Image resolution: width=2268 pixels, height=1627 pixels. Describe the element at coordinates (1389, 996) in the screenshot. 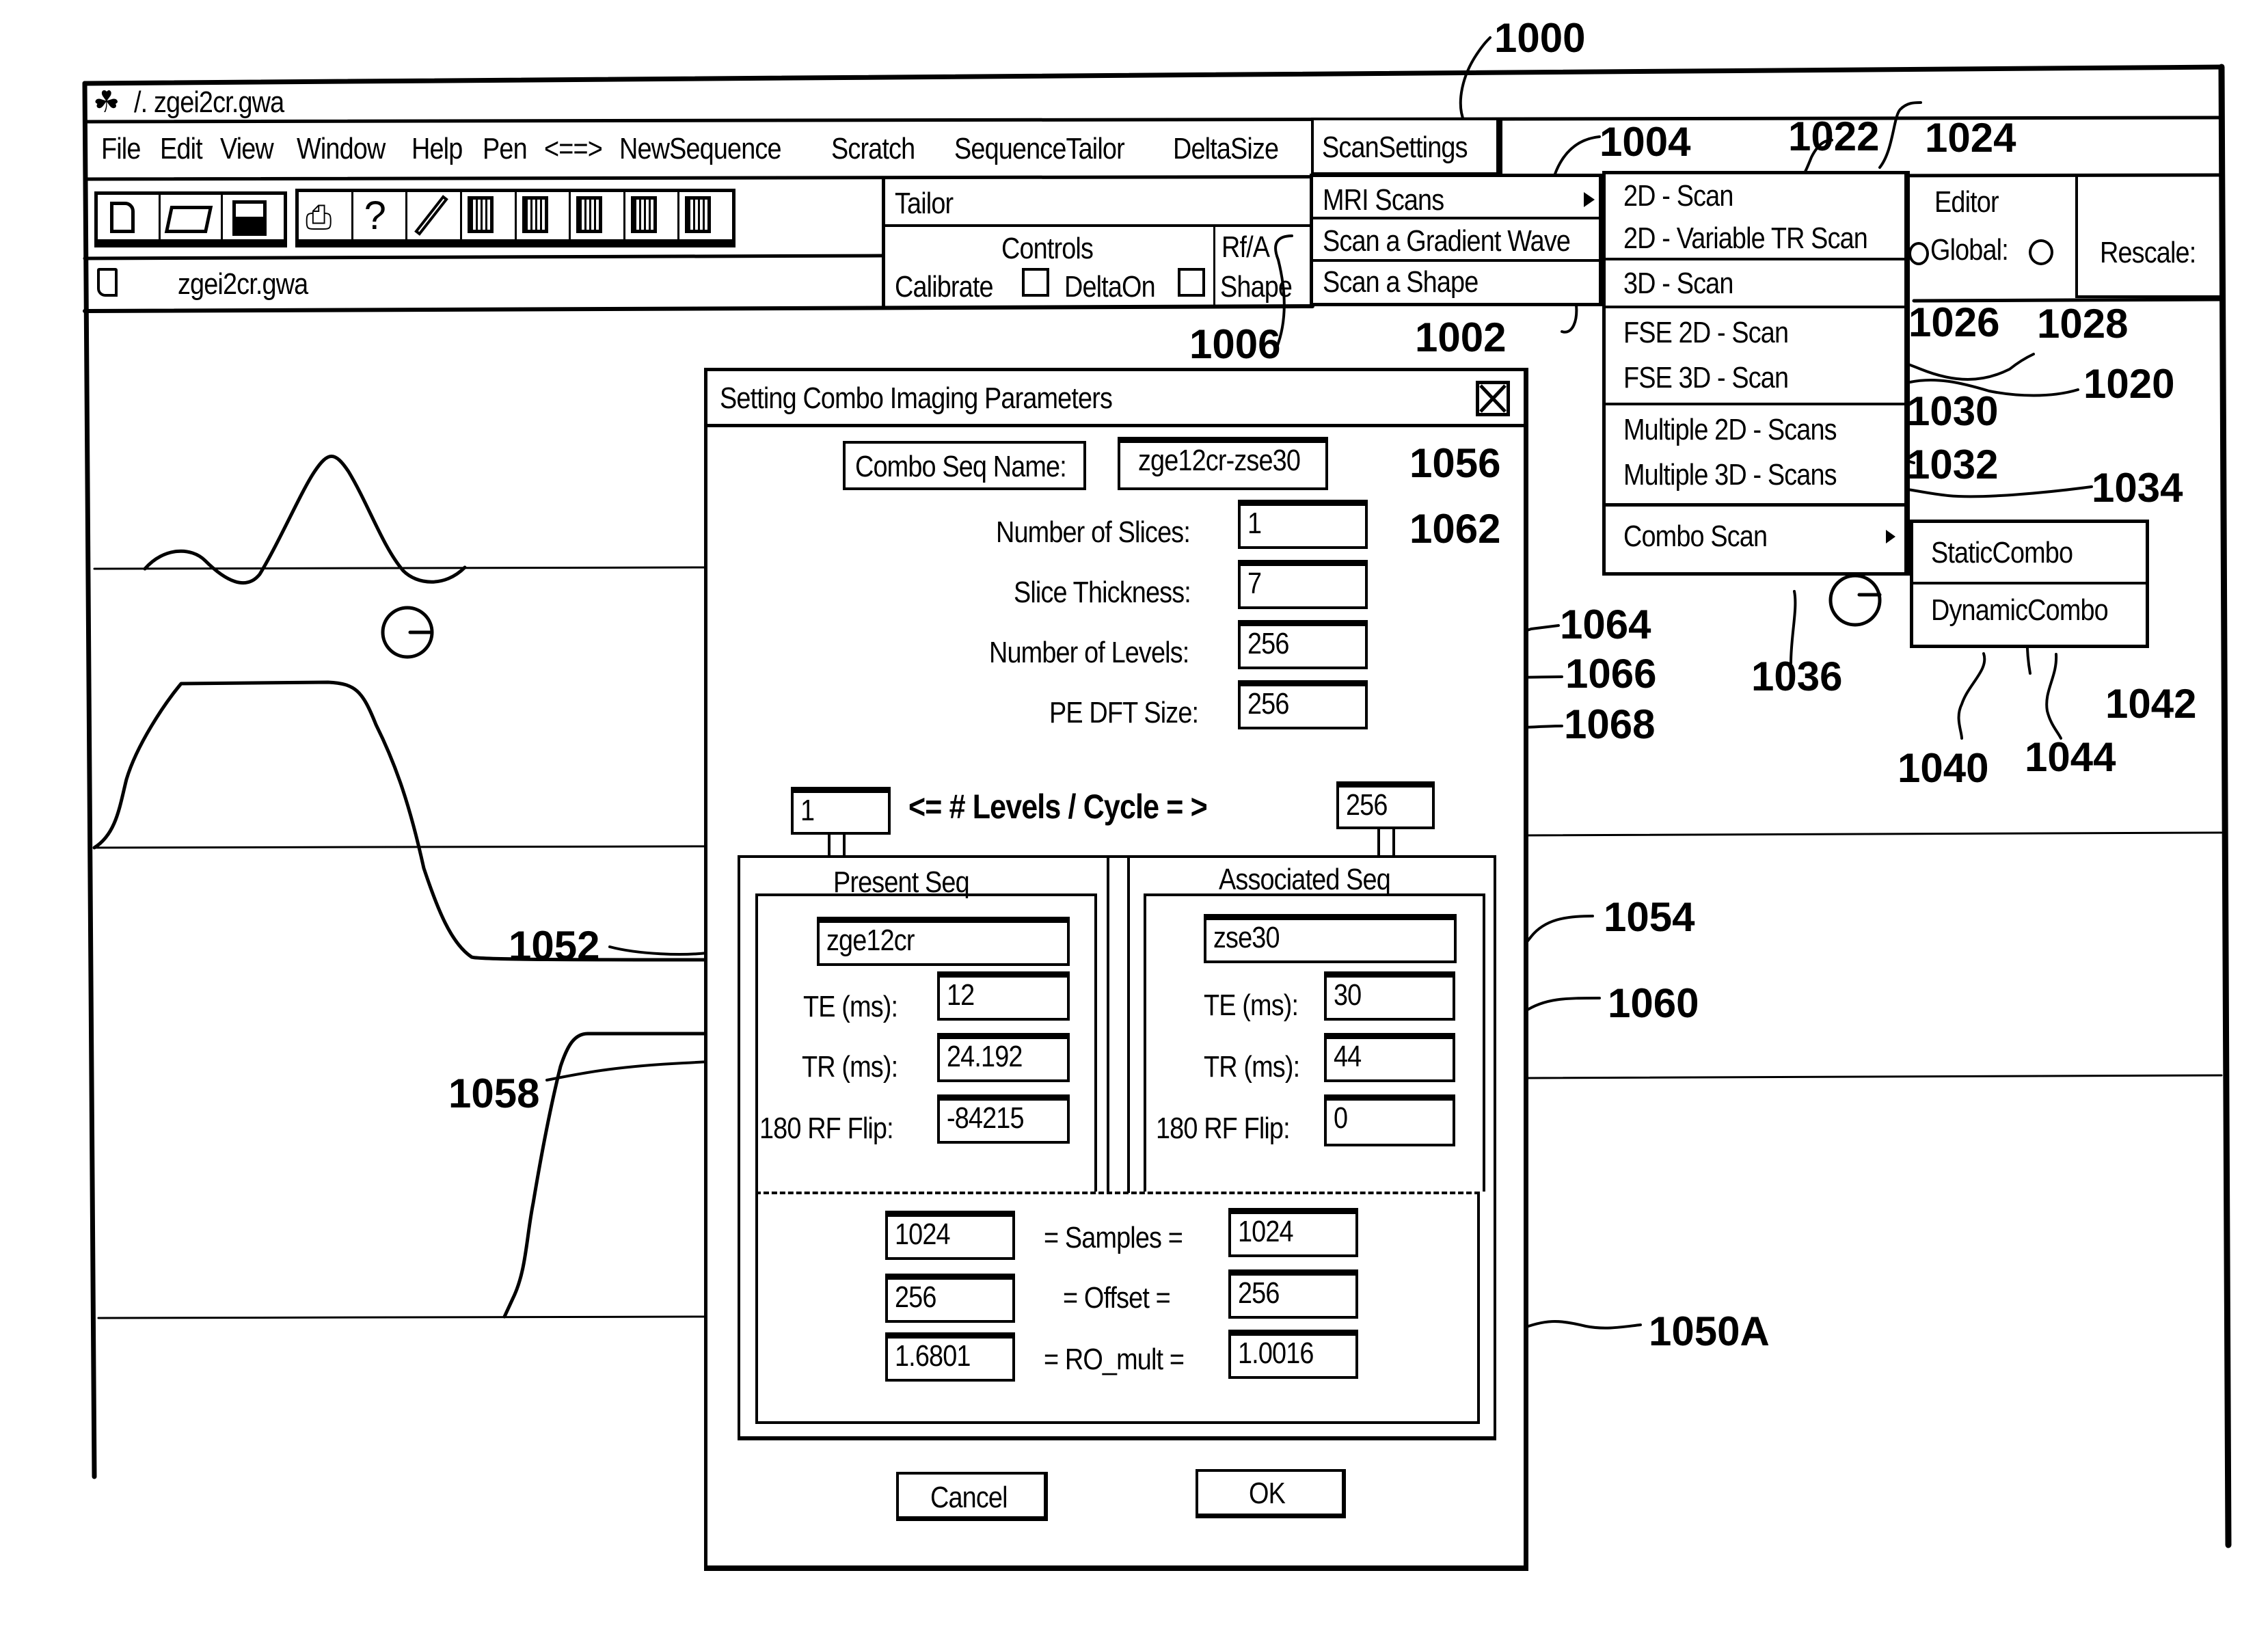

I see `associated-te-input: 30` at that location.